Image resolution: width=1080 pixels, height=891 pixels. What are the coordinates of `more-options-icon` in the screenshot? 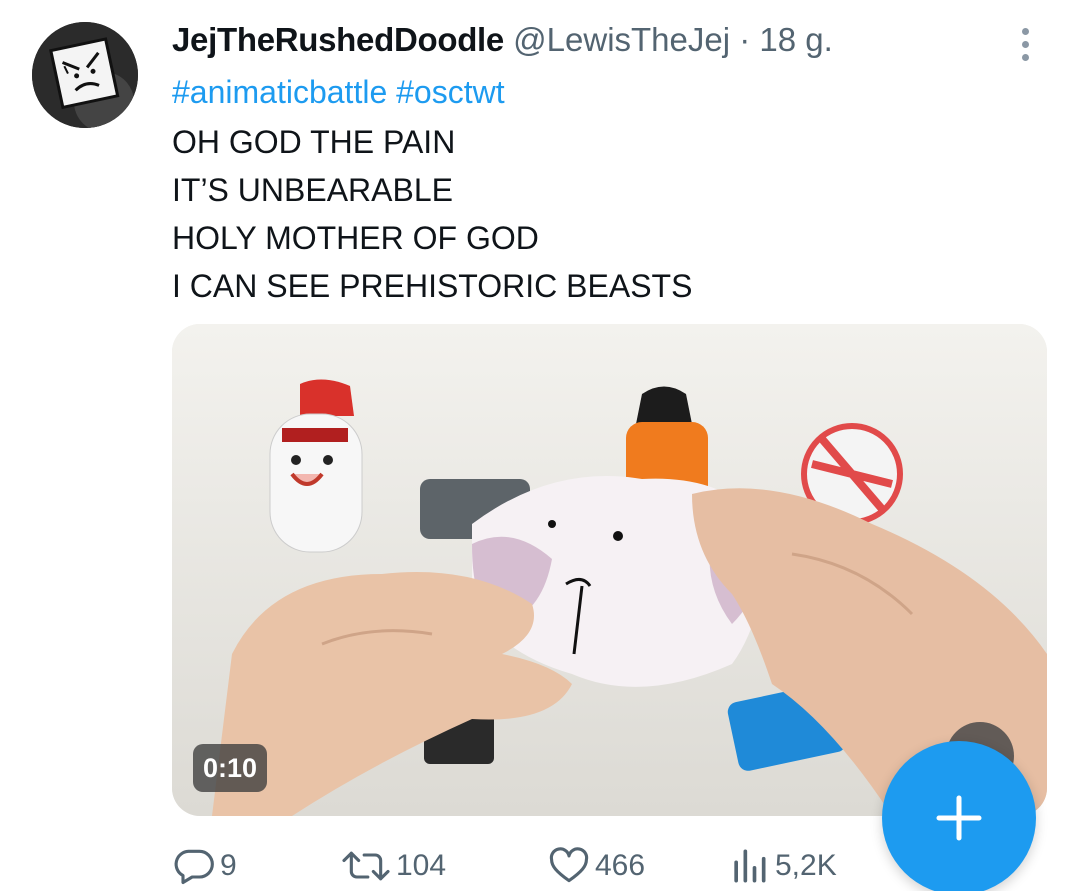 It's located at (1025, 44).